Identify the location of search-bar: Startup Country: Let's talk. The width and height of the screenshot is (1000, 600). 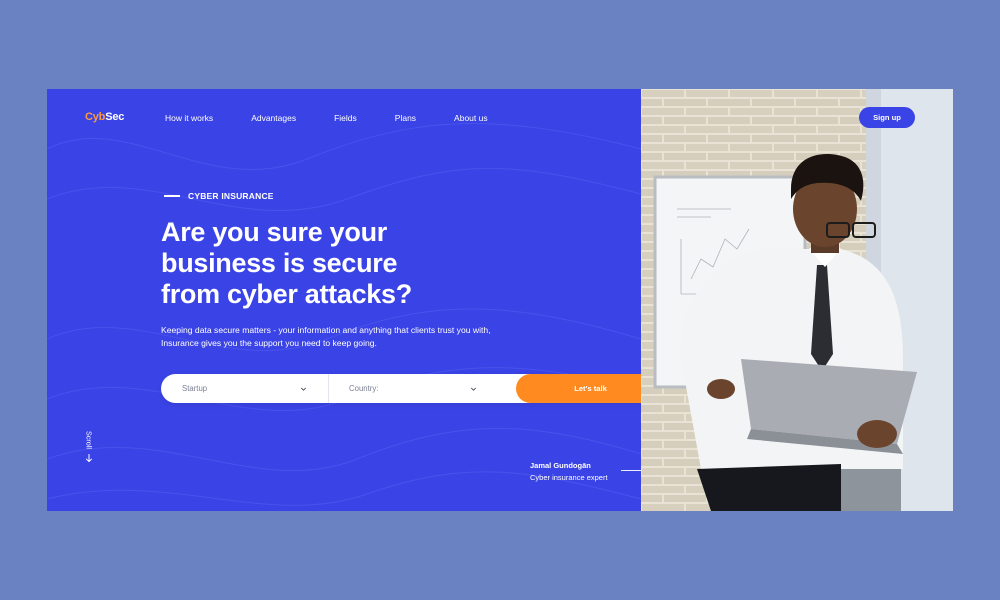
(413, 388).